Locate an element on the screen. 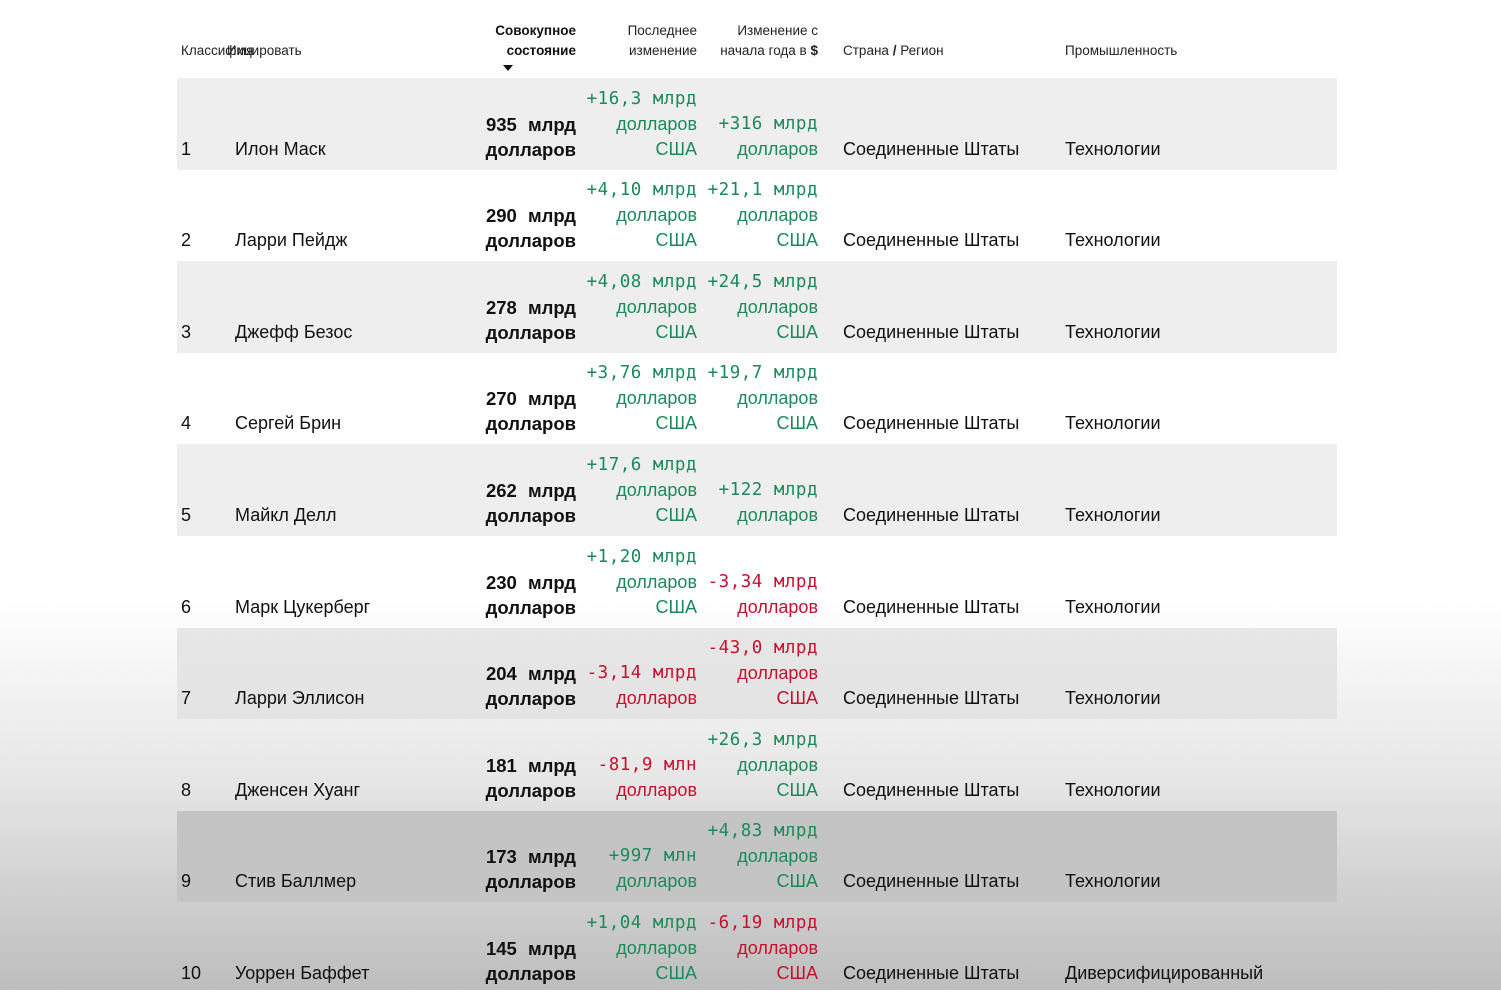 The width and height of the screenshot is (1501, 994). last-change-cell-line: -81,9 млн is located at coordinates (647, 764).